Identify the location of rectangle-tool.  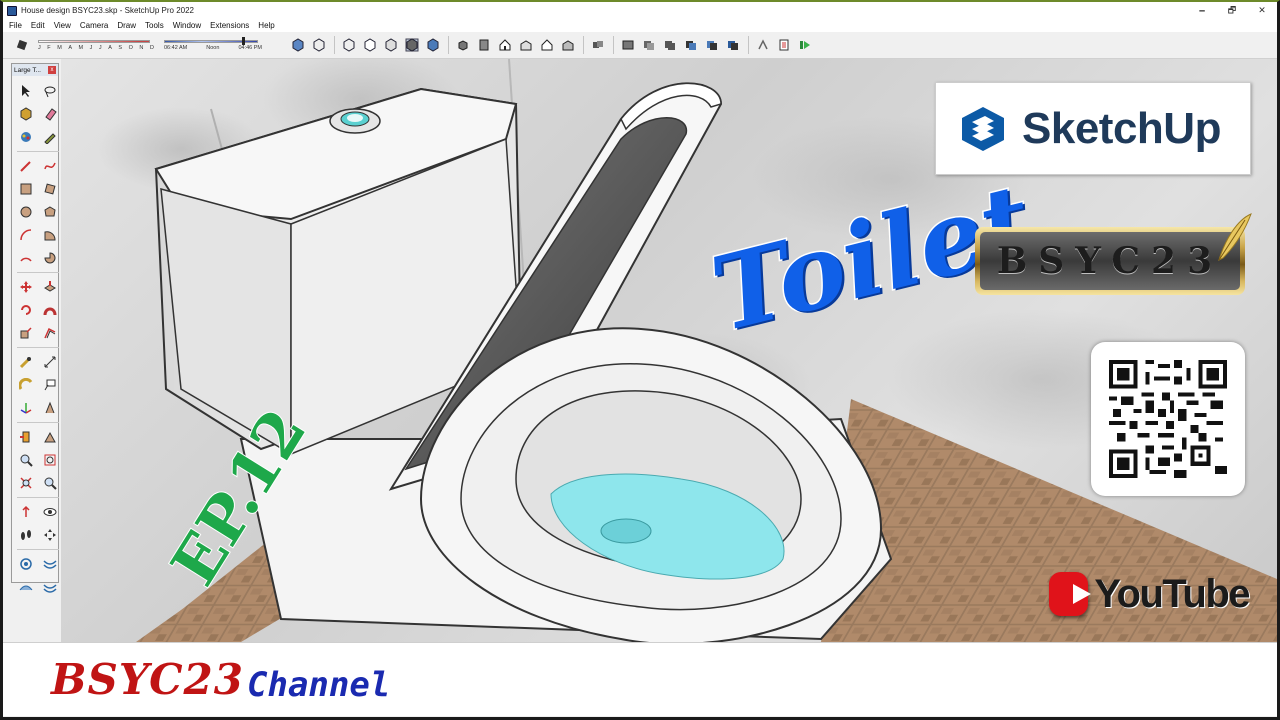
(26, 189).